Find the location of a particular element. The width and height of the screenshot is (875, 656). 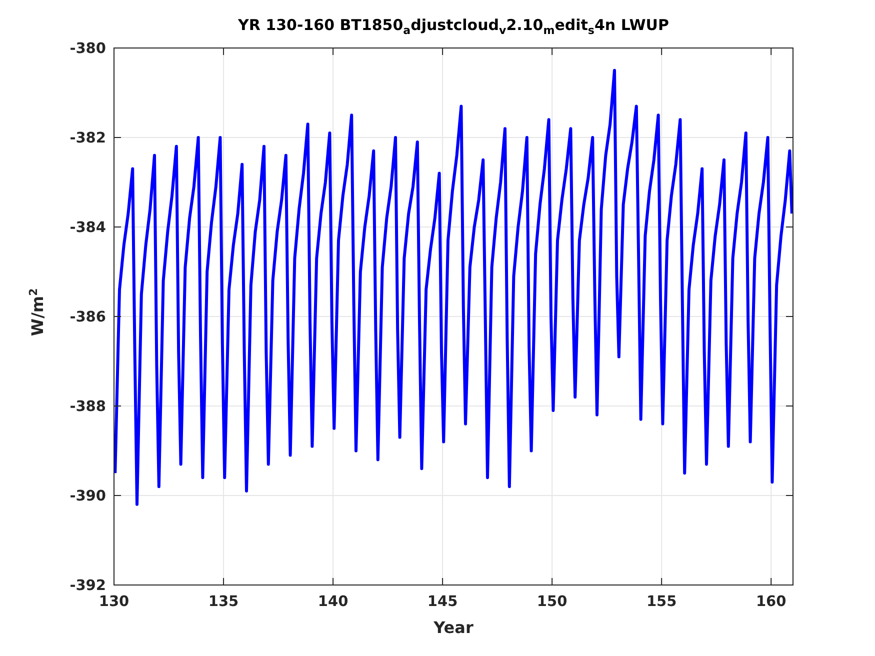

tick-label: -390 is located at coordinates (88, 496).